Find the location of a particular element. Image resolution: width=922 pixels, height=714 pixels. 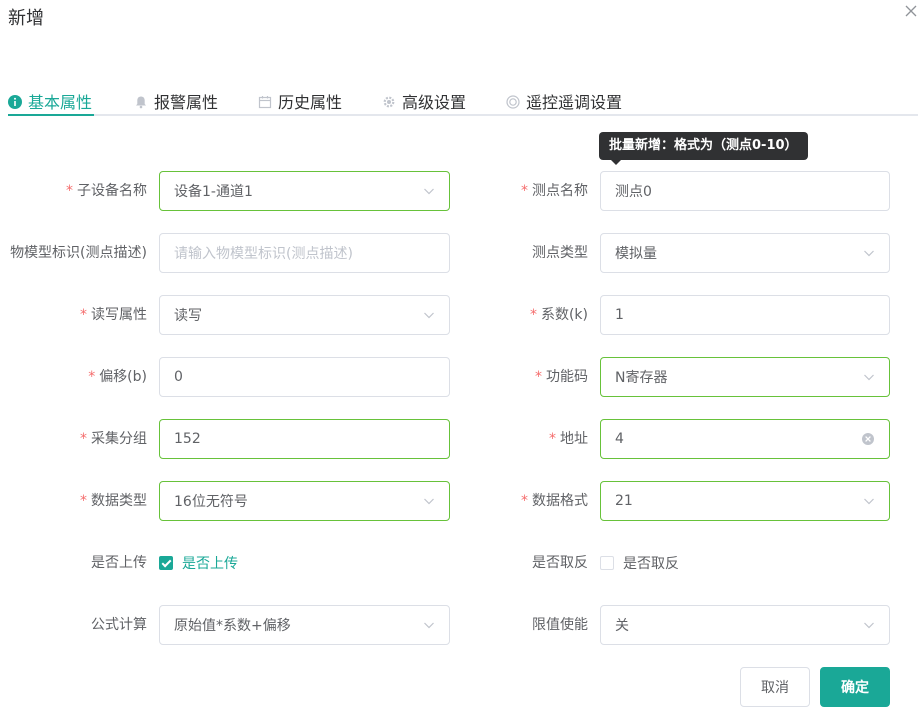

form-row: 公式计算 原始值*系数+偏移 限值使能 关 is located at coordinates (461, 625).